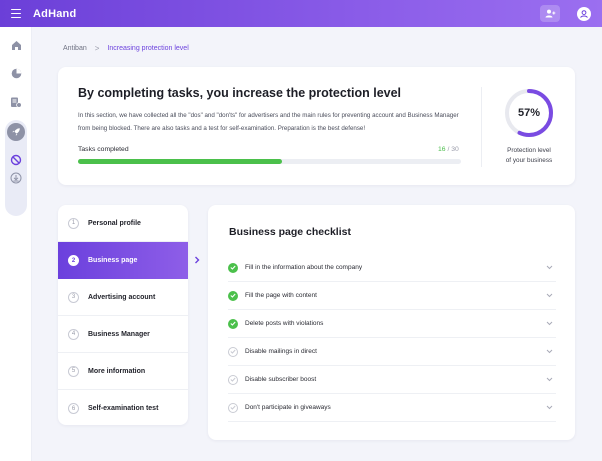 This screenshot has width=602, height=461. I want to click on protection-percent: 57%, so click(529, 113).